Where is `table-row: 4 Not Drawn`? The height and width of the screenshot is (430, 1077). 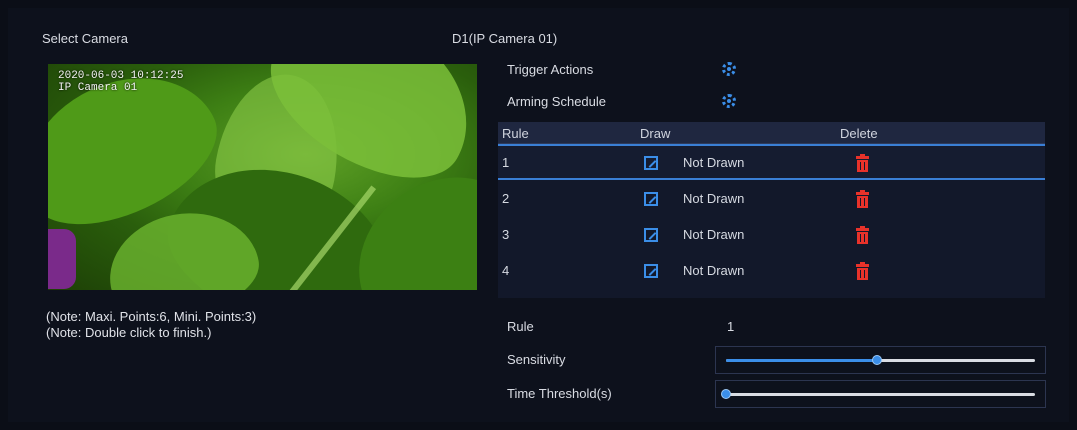 table-row: 4 Not Drawn is located at coordinates (771, 272).